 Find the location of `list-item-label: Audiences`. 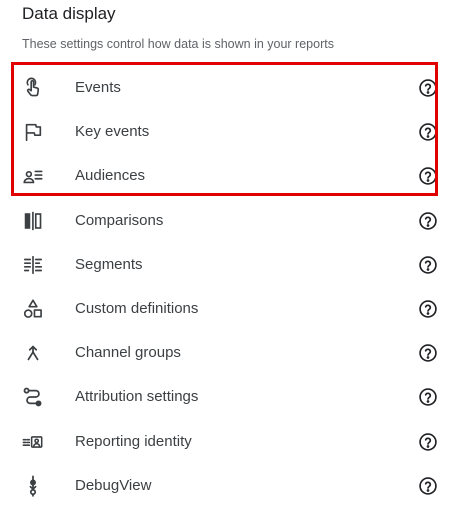

list-item-label: Audiences is located at coordinates (110, 176).